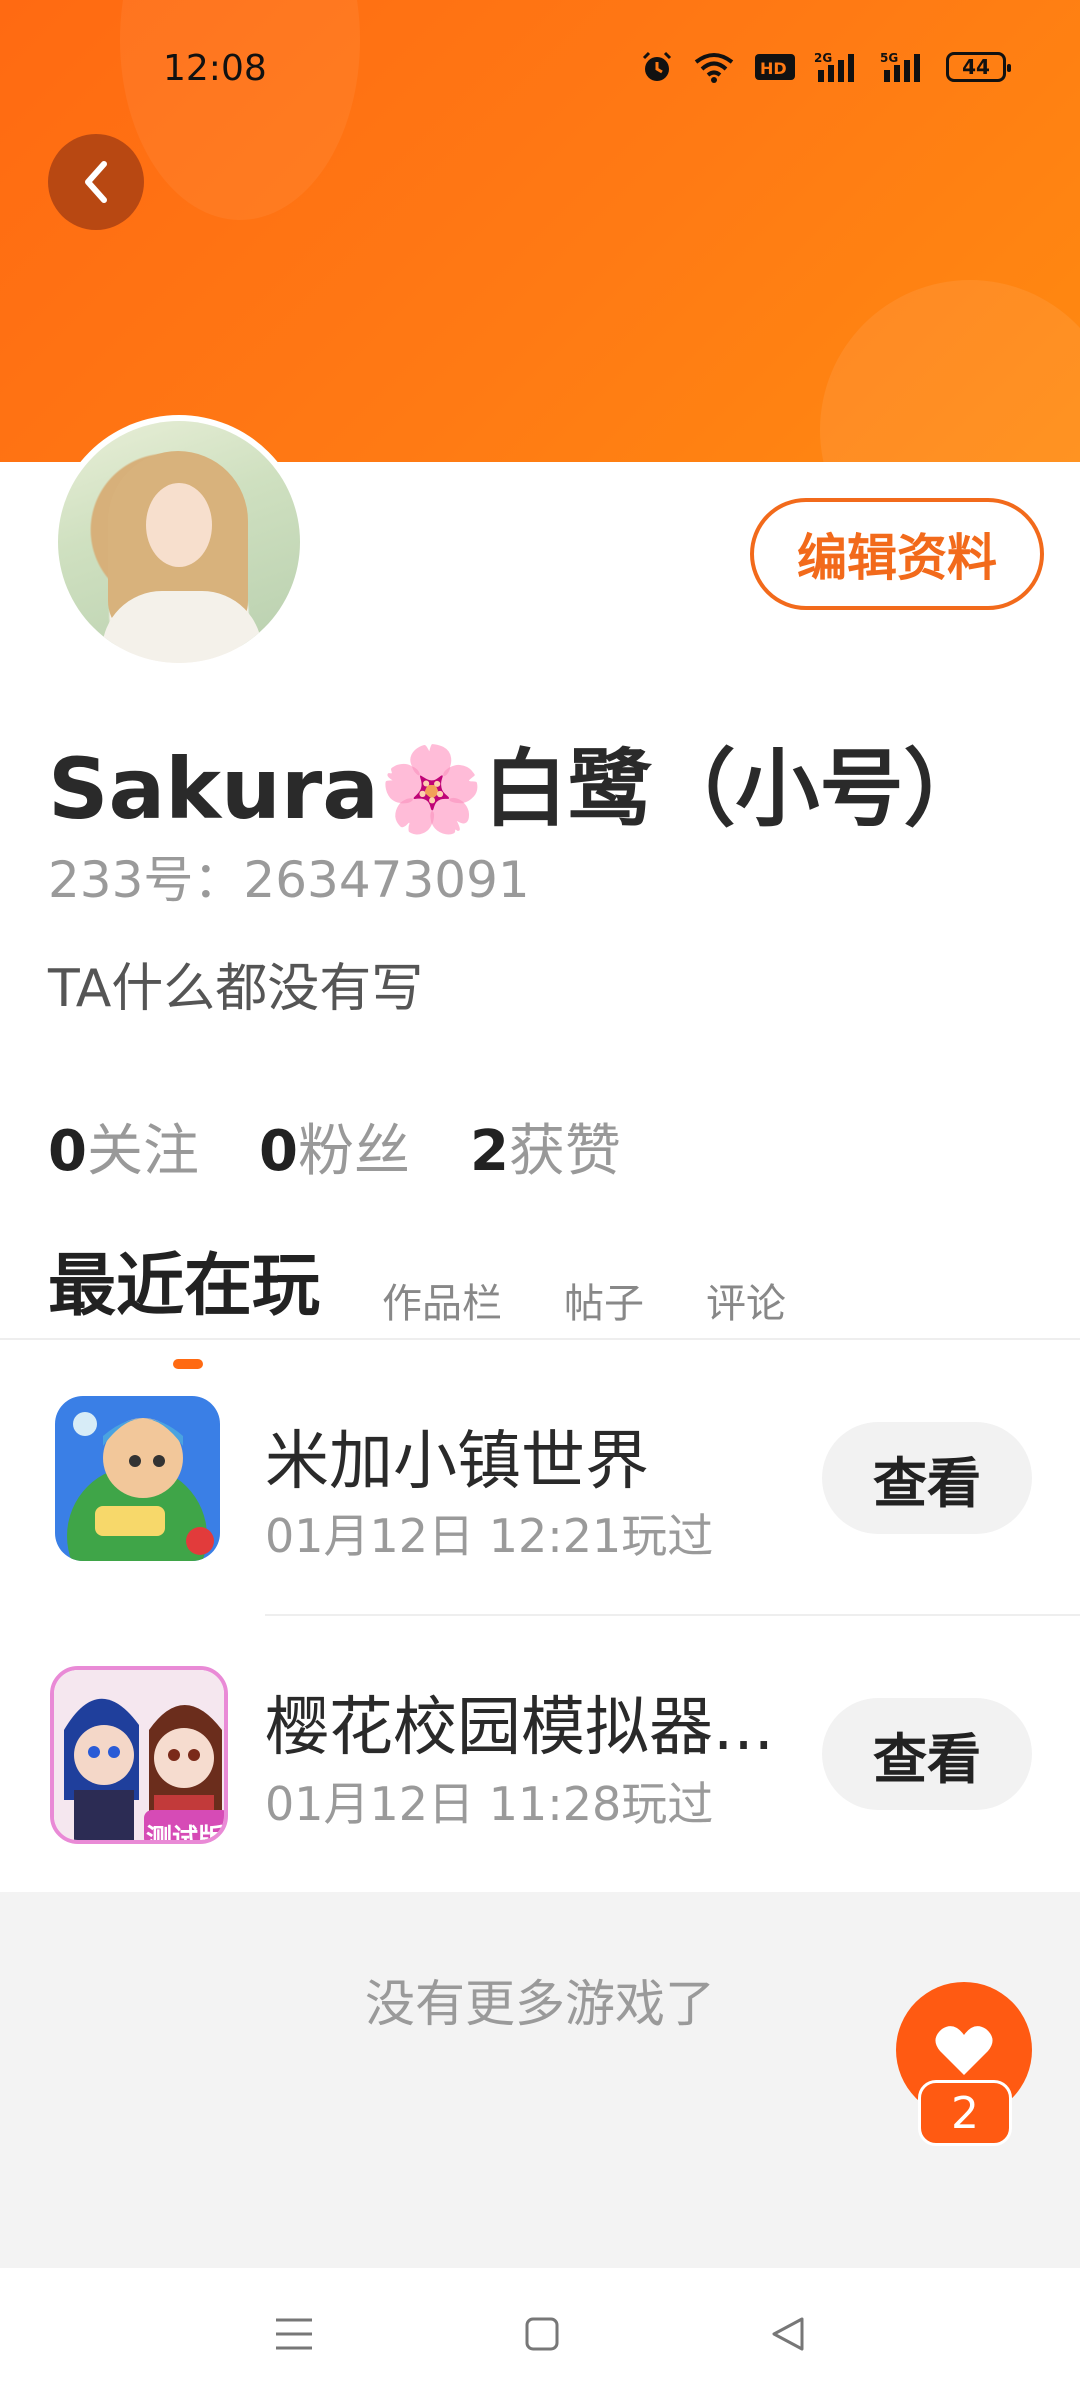 The image size is (1080, 2400). Describe the element at coordinates (137, 1478) in the screenshot. I see `toca-world-icon` at that location.